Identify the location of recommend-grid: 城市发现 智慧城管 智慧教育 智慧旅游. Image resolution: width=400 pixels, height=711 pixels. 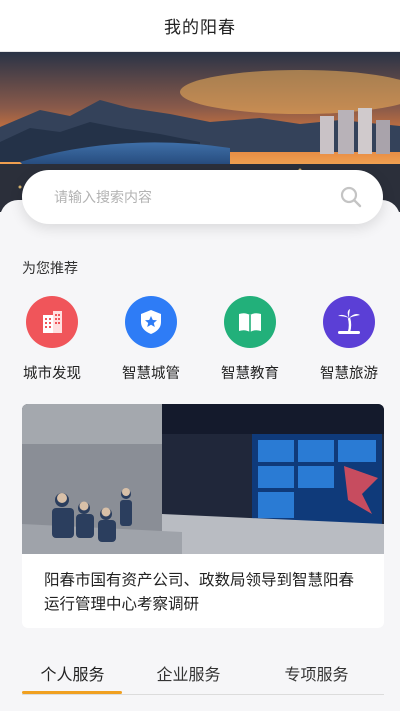
(200, 341).